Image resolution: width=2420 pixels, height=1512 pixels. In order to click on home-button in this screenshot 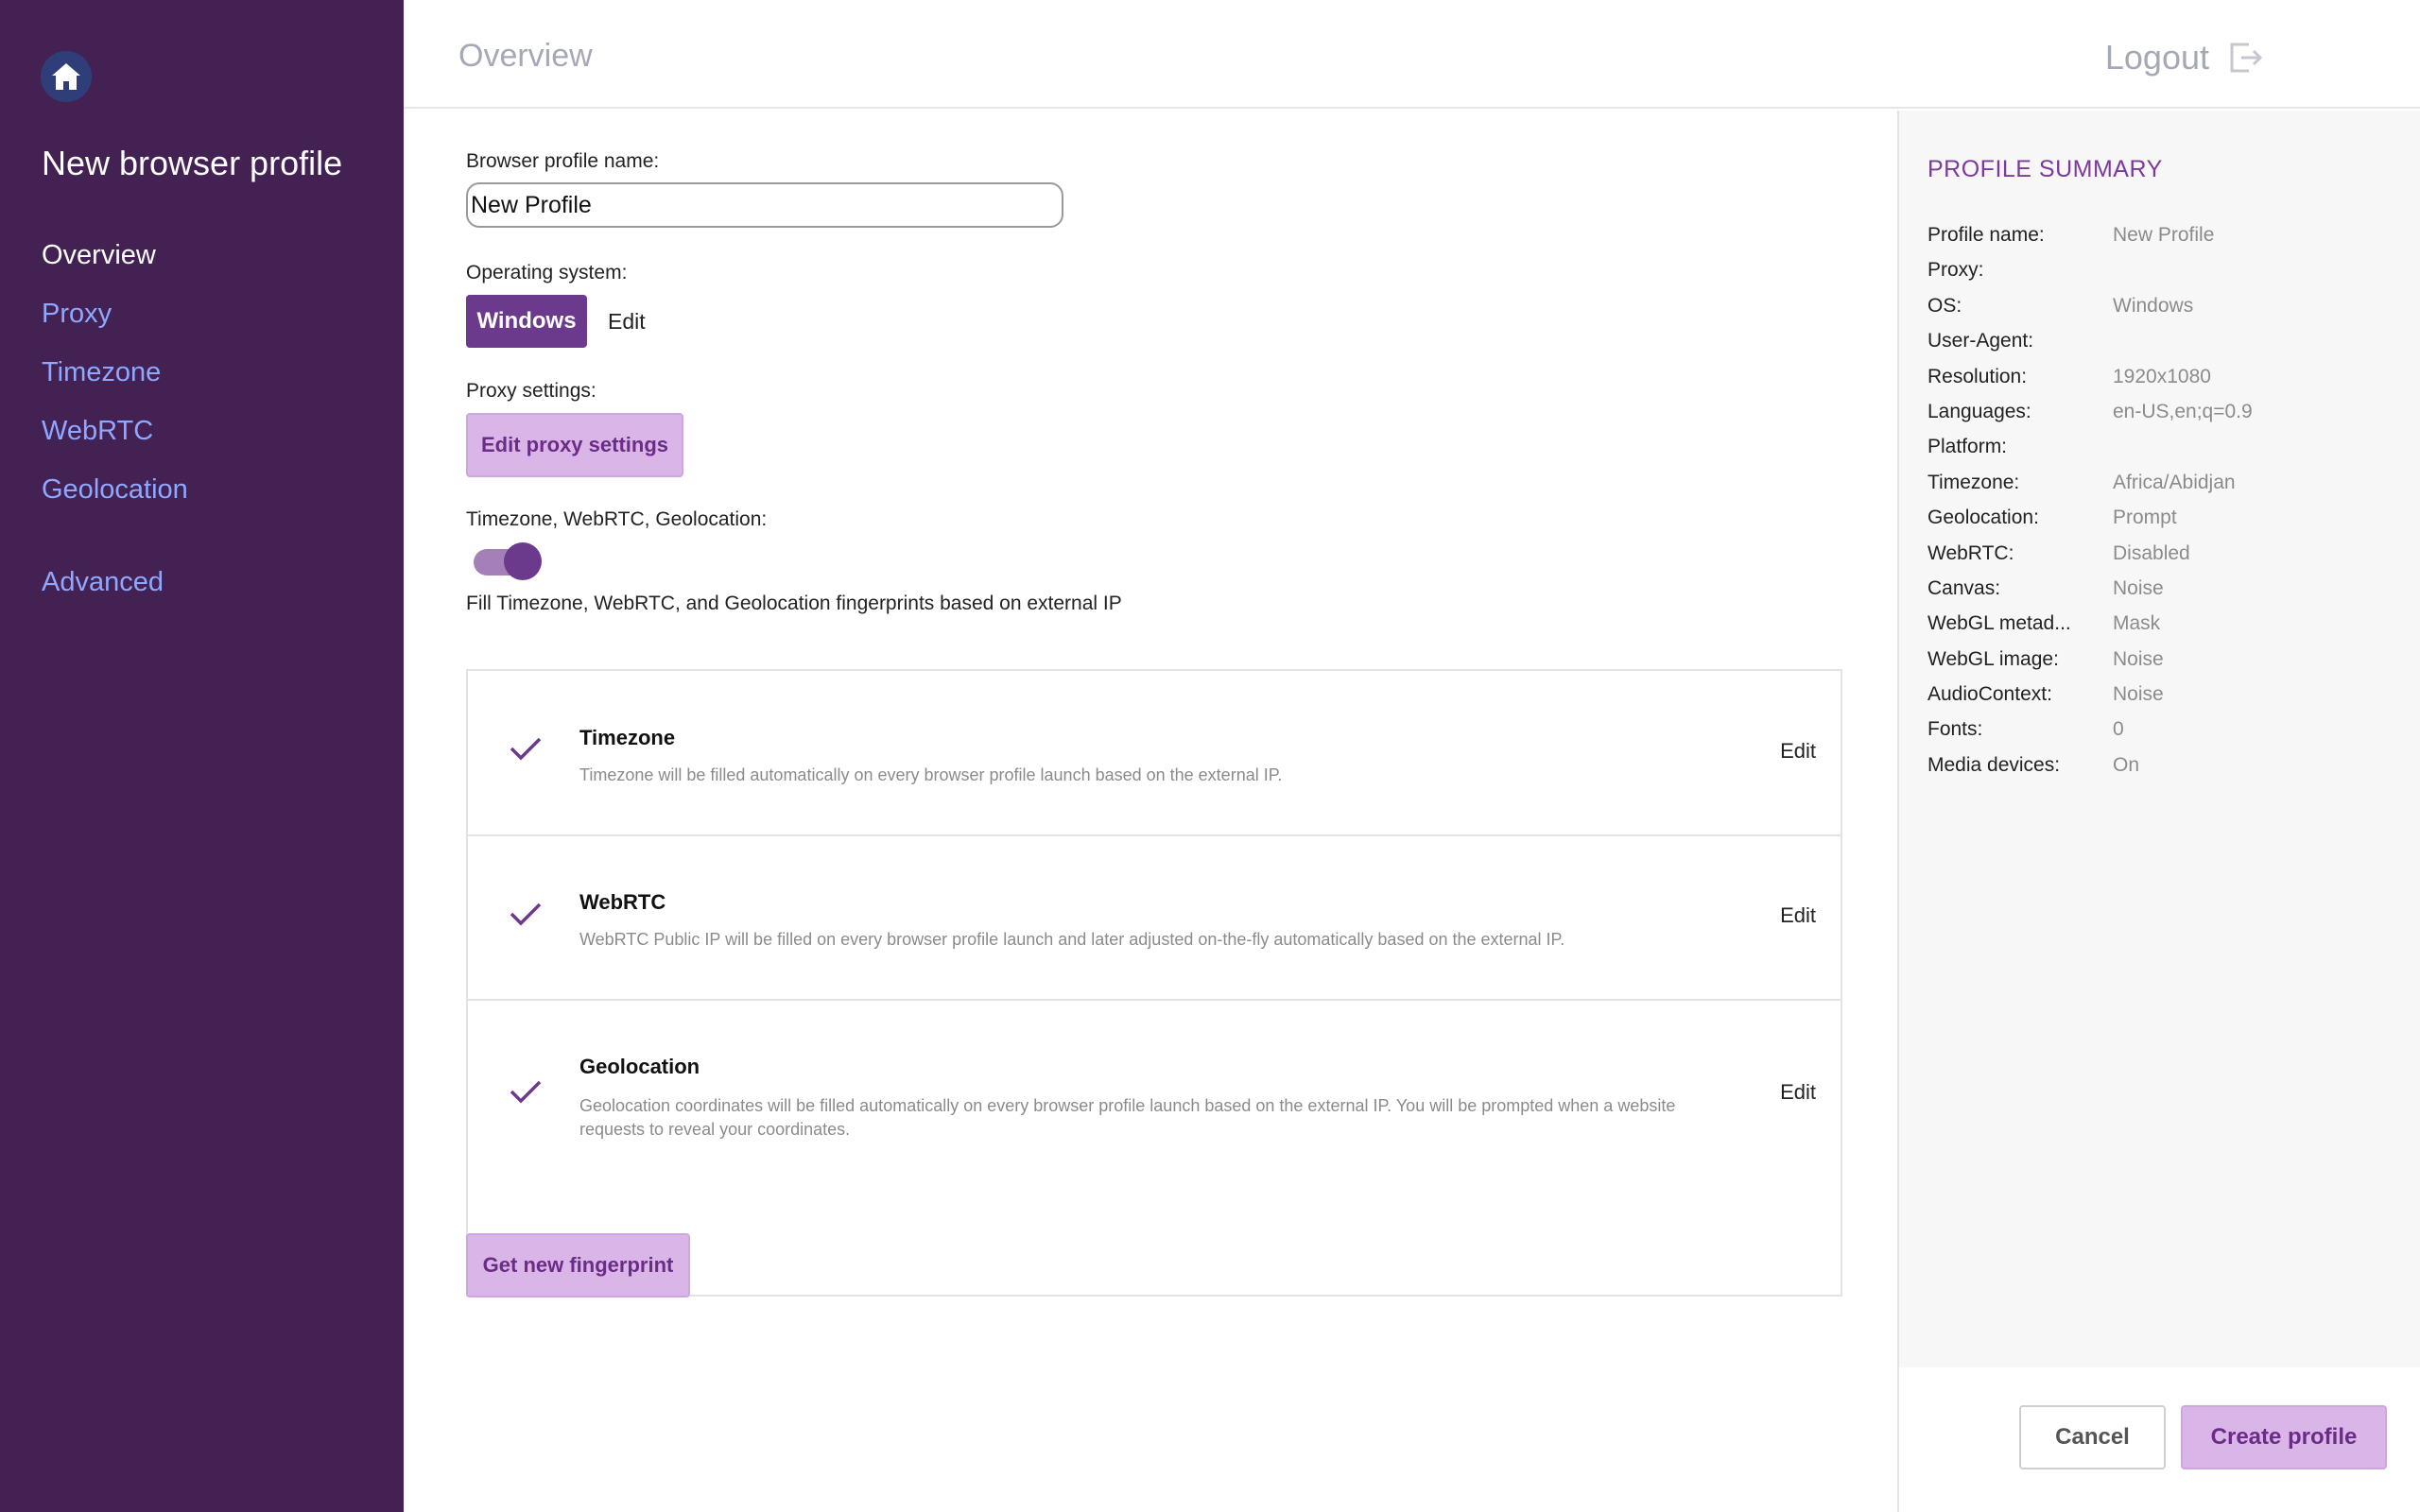, I will do `click(66, 76)`.